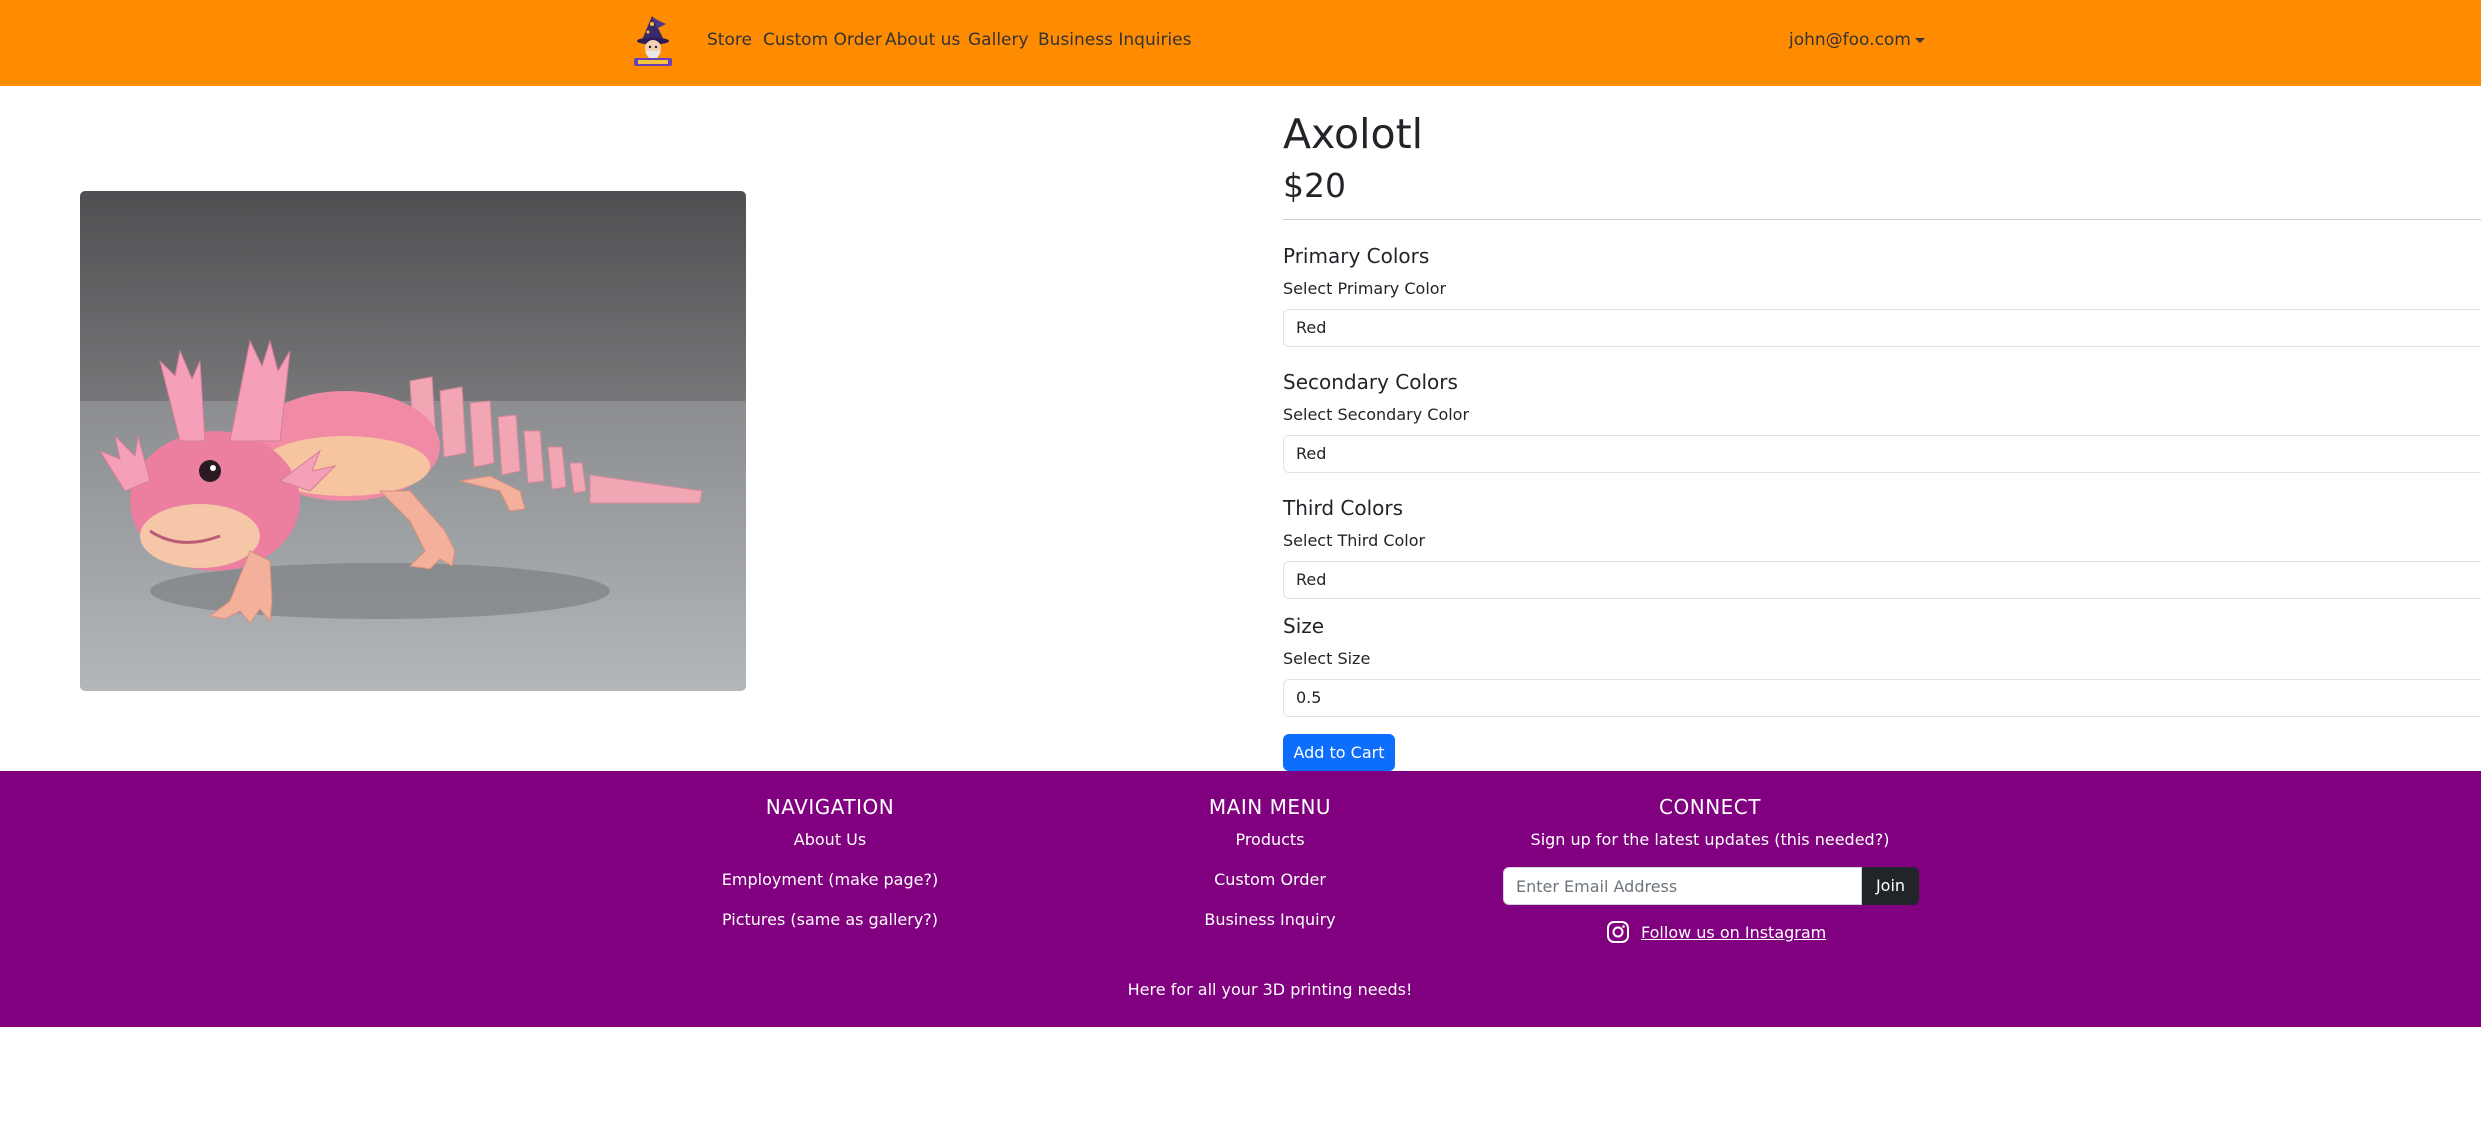 Image resolution: width=2481 pixels, height=1128 pixels. What do you see at coordinates (1370, 382) in the screenshot?
I see `secondary-colors-heading: Secondary Colors` at bounding box center [1370, 382].